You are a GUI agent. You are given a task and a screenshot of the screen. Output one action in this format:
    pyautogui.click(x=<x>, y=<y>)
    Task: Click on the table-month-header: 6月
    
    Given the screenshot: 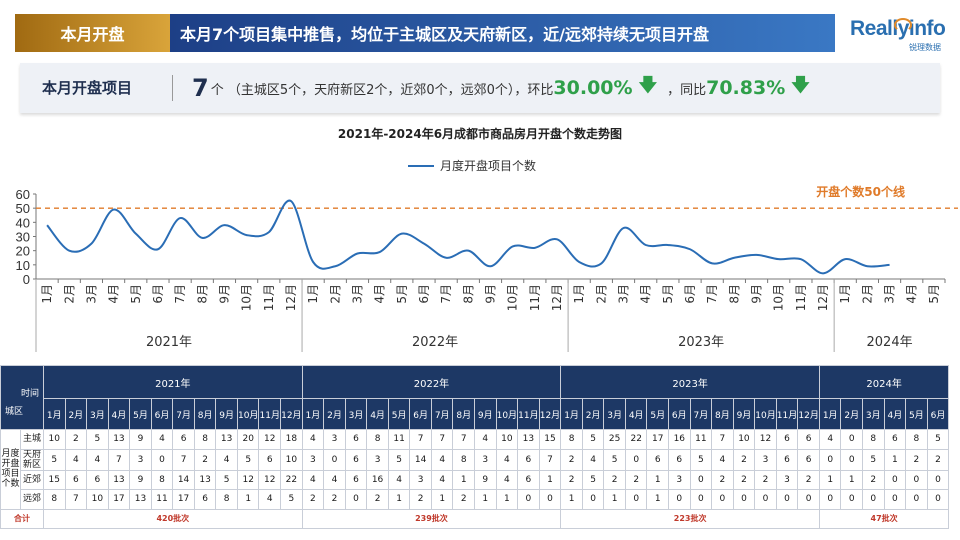 What is the action you would take?
    pyautogui.click(x=679, y=414)
    